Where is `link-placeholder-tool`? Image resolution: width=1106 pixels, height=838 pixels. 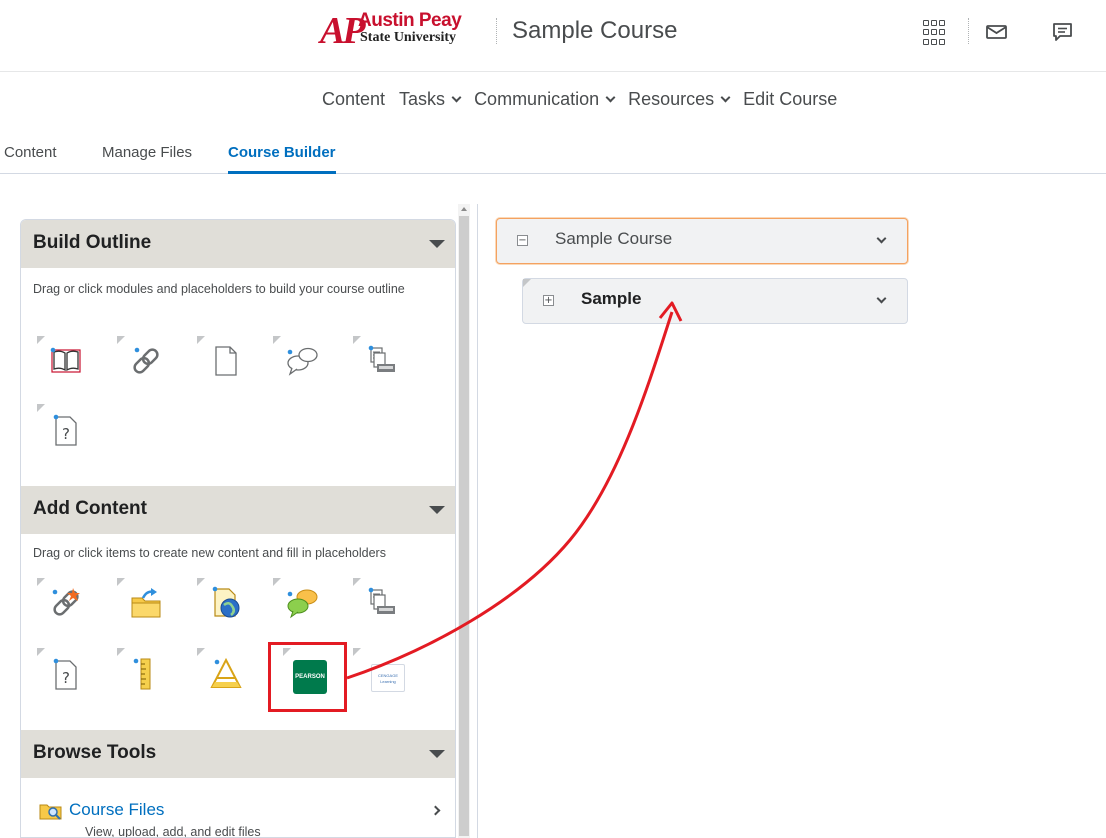 link-placeholder-tool is located at coordinates (142, 361).